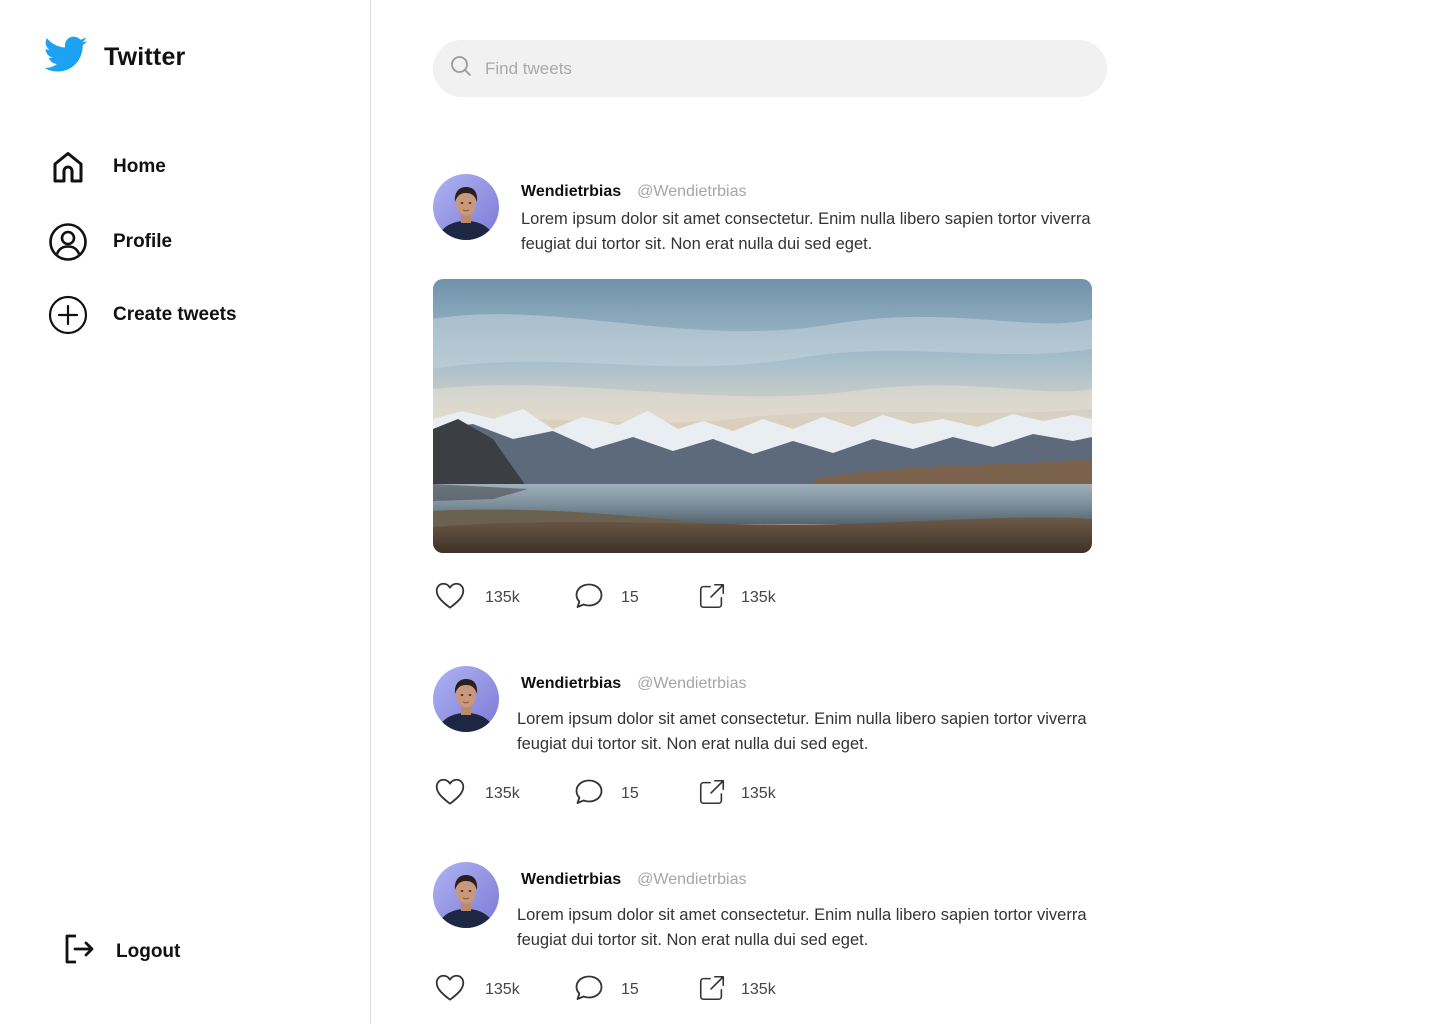 The image size is (1440, 1024). What do you see at coordinates (175, 314) in the screenshot?
I see `sidebar-item-label: Create tweets` at bounding box center [175, 314].